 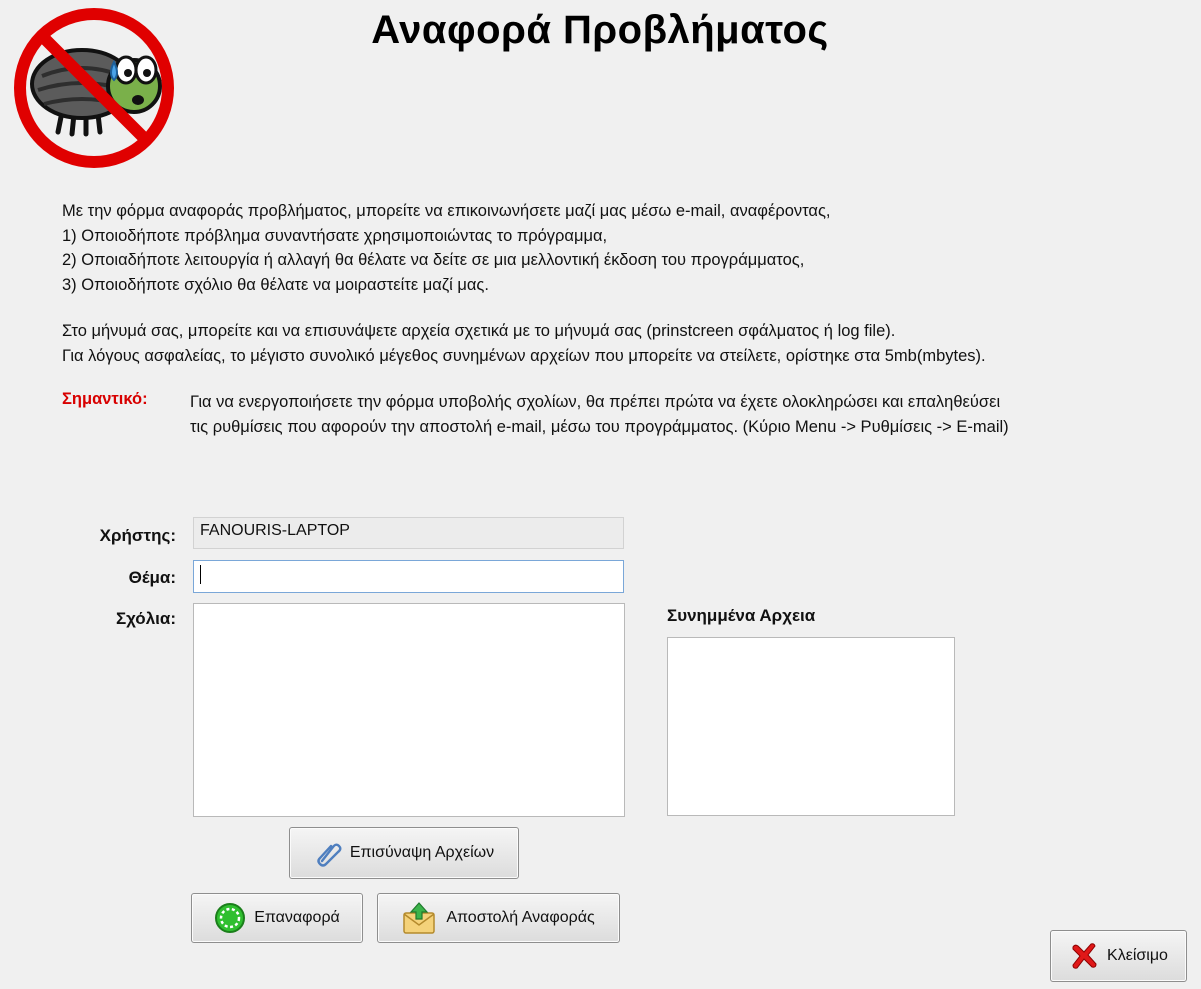 I want to click on green-reset-icon, so click(x=230, y=918).